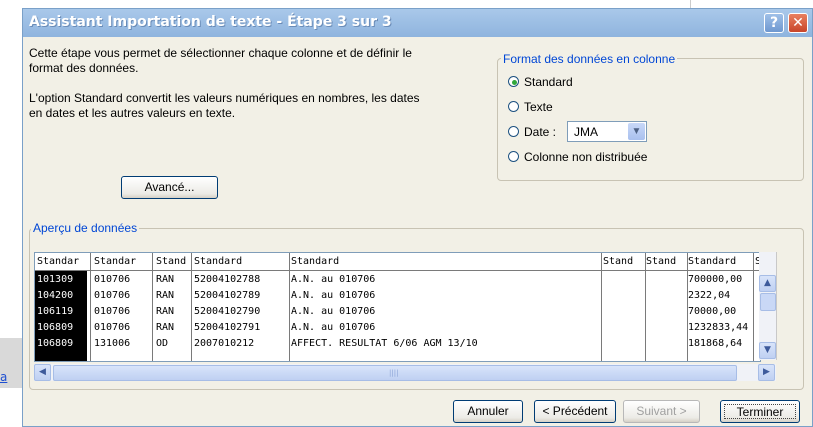 Image resolution: width=813 pixels, height=427 pixels. What do you see at coordinates (538, 107) in the screenshot?
I see `radio-text-label: Texte` at bounding box center [538, 107].